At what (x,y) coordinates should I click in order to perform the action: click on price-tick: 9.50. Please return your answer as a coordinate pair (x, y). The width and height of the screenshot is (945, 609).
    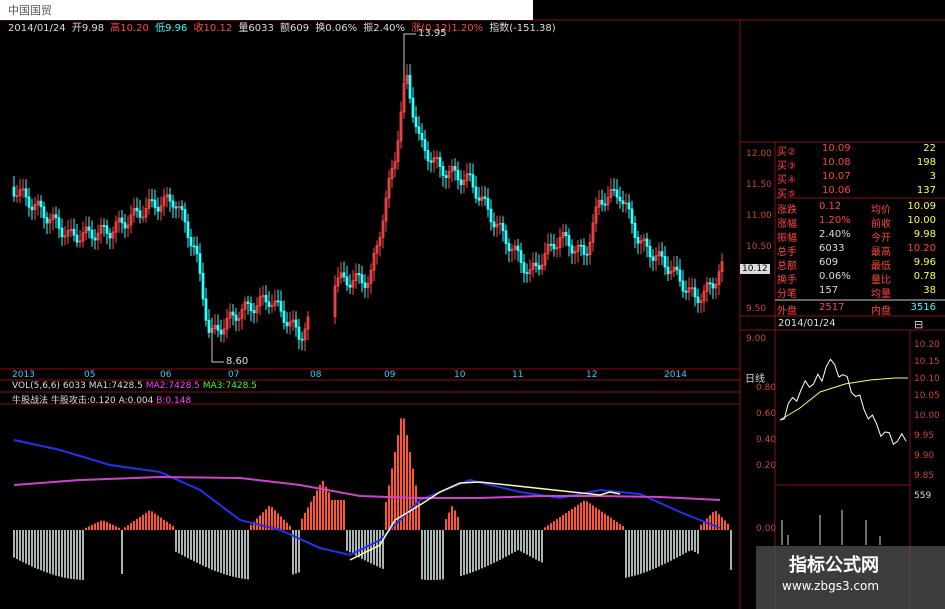
    Looking at the image, I should click on (756, 309).